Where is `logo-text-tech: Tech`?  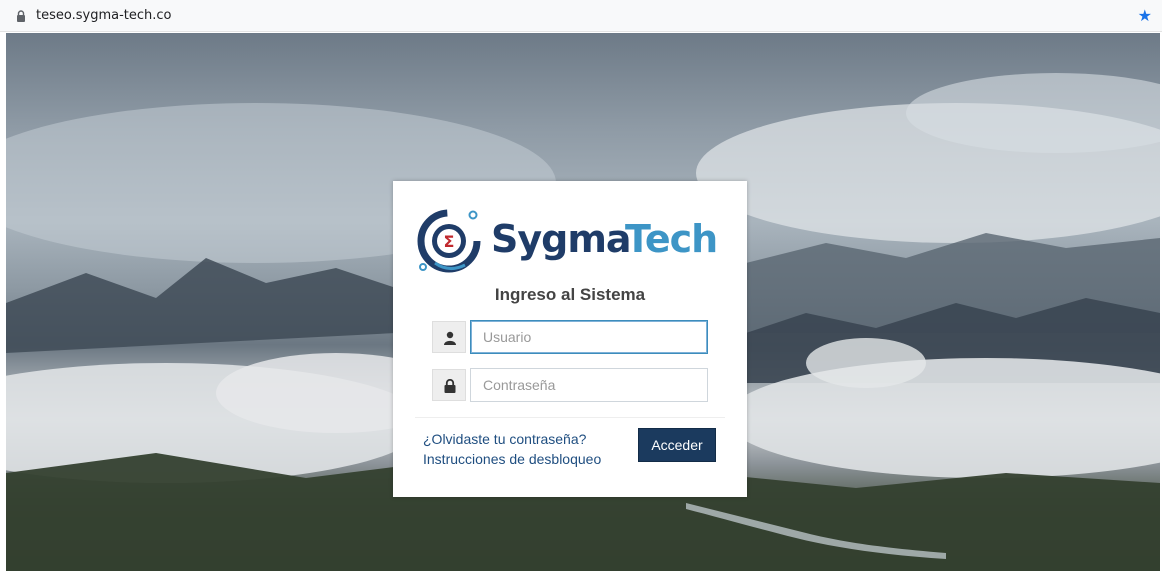 logo-text-tech: Tech is located at coordinates (671, 239).